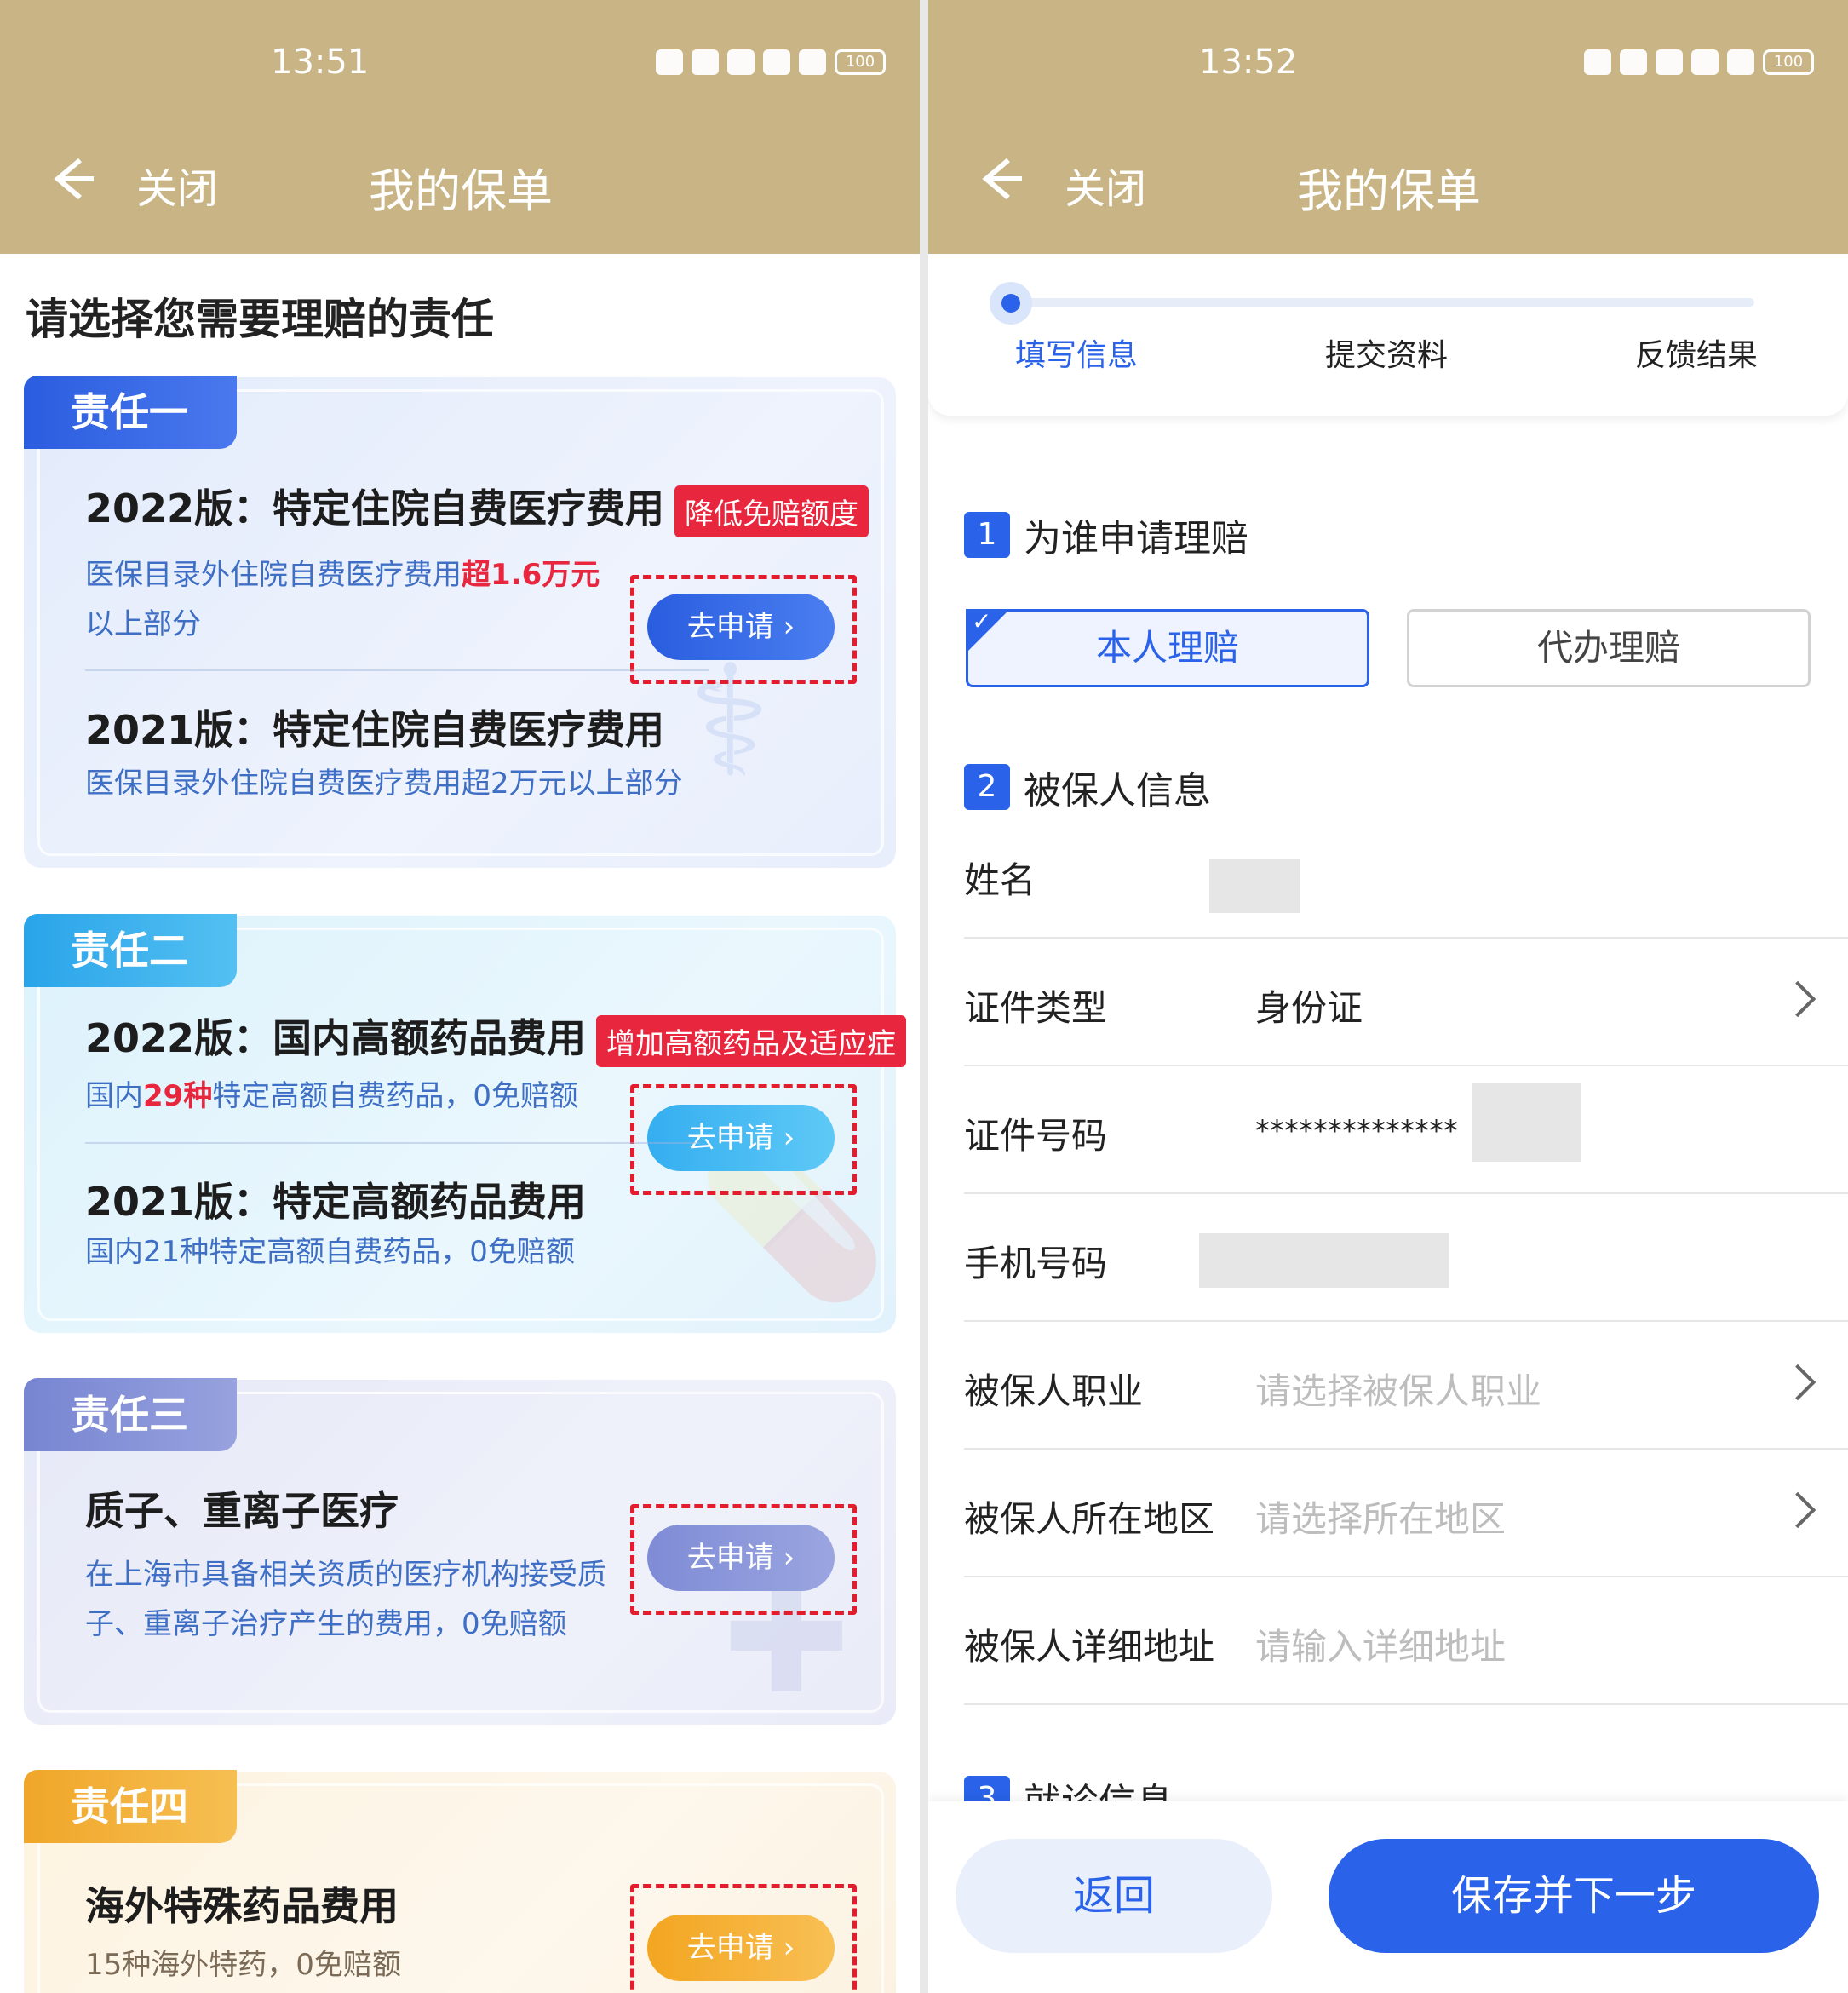 The image size is (1848, 1993). Describe the element at coordinates (812, 62) in the screenshot. I see `signal-5g-icon` at that location.